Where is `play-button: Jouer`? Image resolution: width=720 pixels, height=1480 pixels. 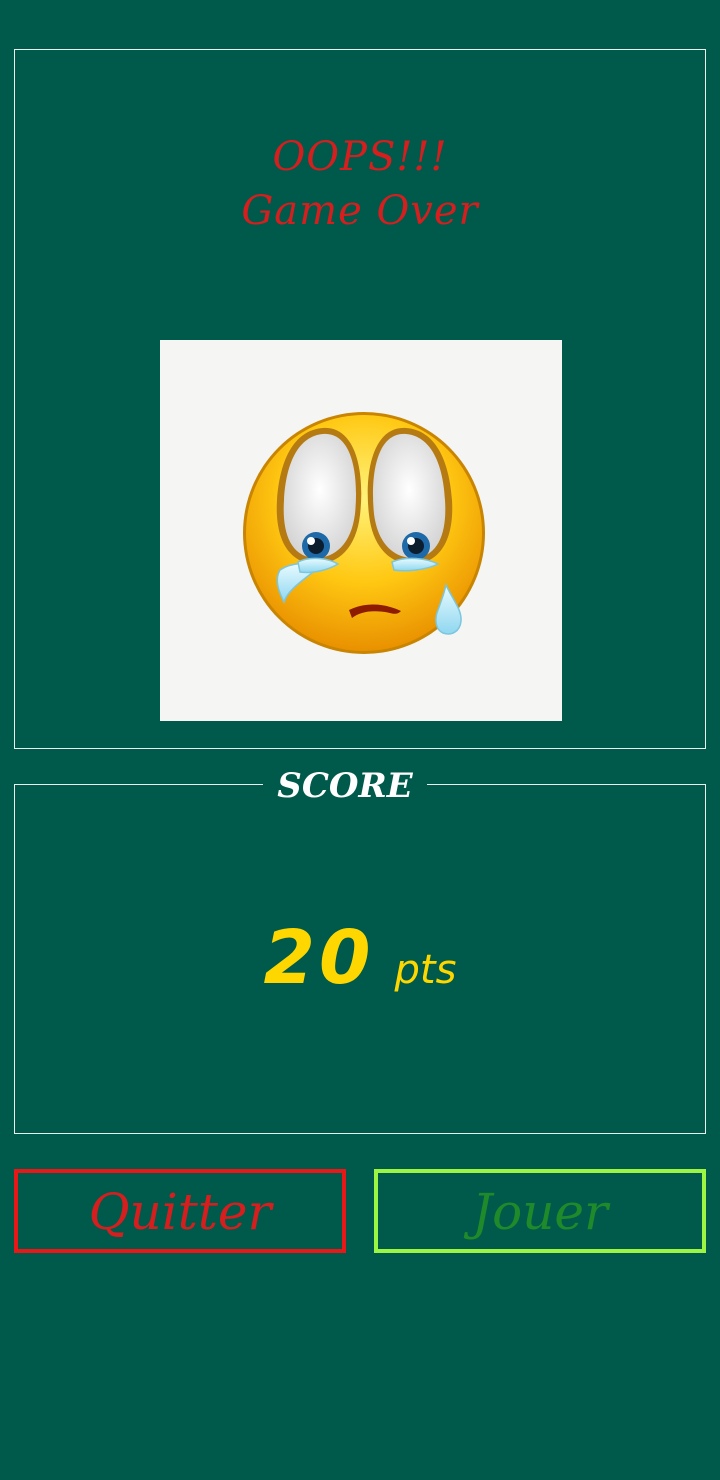 play-button: Jouer is located at coordinates (540, 1211).